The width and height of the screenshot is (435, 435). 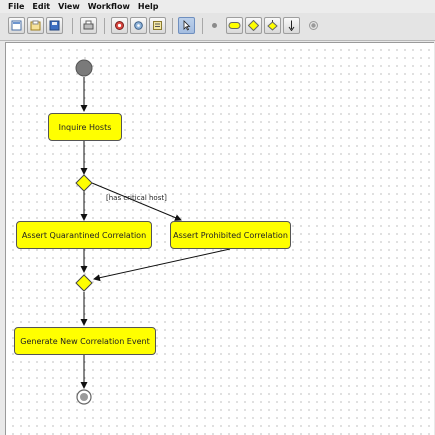 What do you see at coordinates (16, 6) in the screenshot?
I see `menu-file: File` at bounding box center [16, 6].